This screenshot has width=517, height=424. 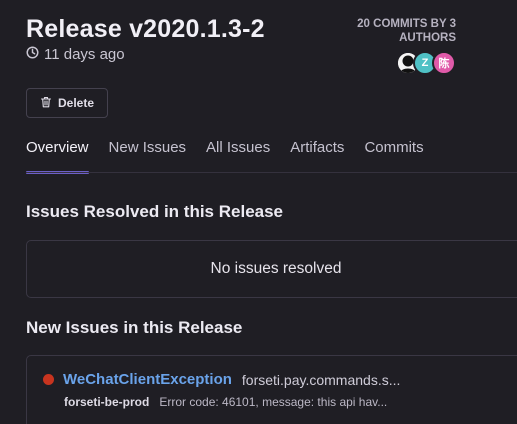 I want to click on delete-button: Delete, so click(x=67, y=103).